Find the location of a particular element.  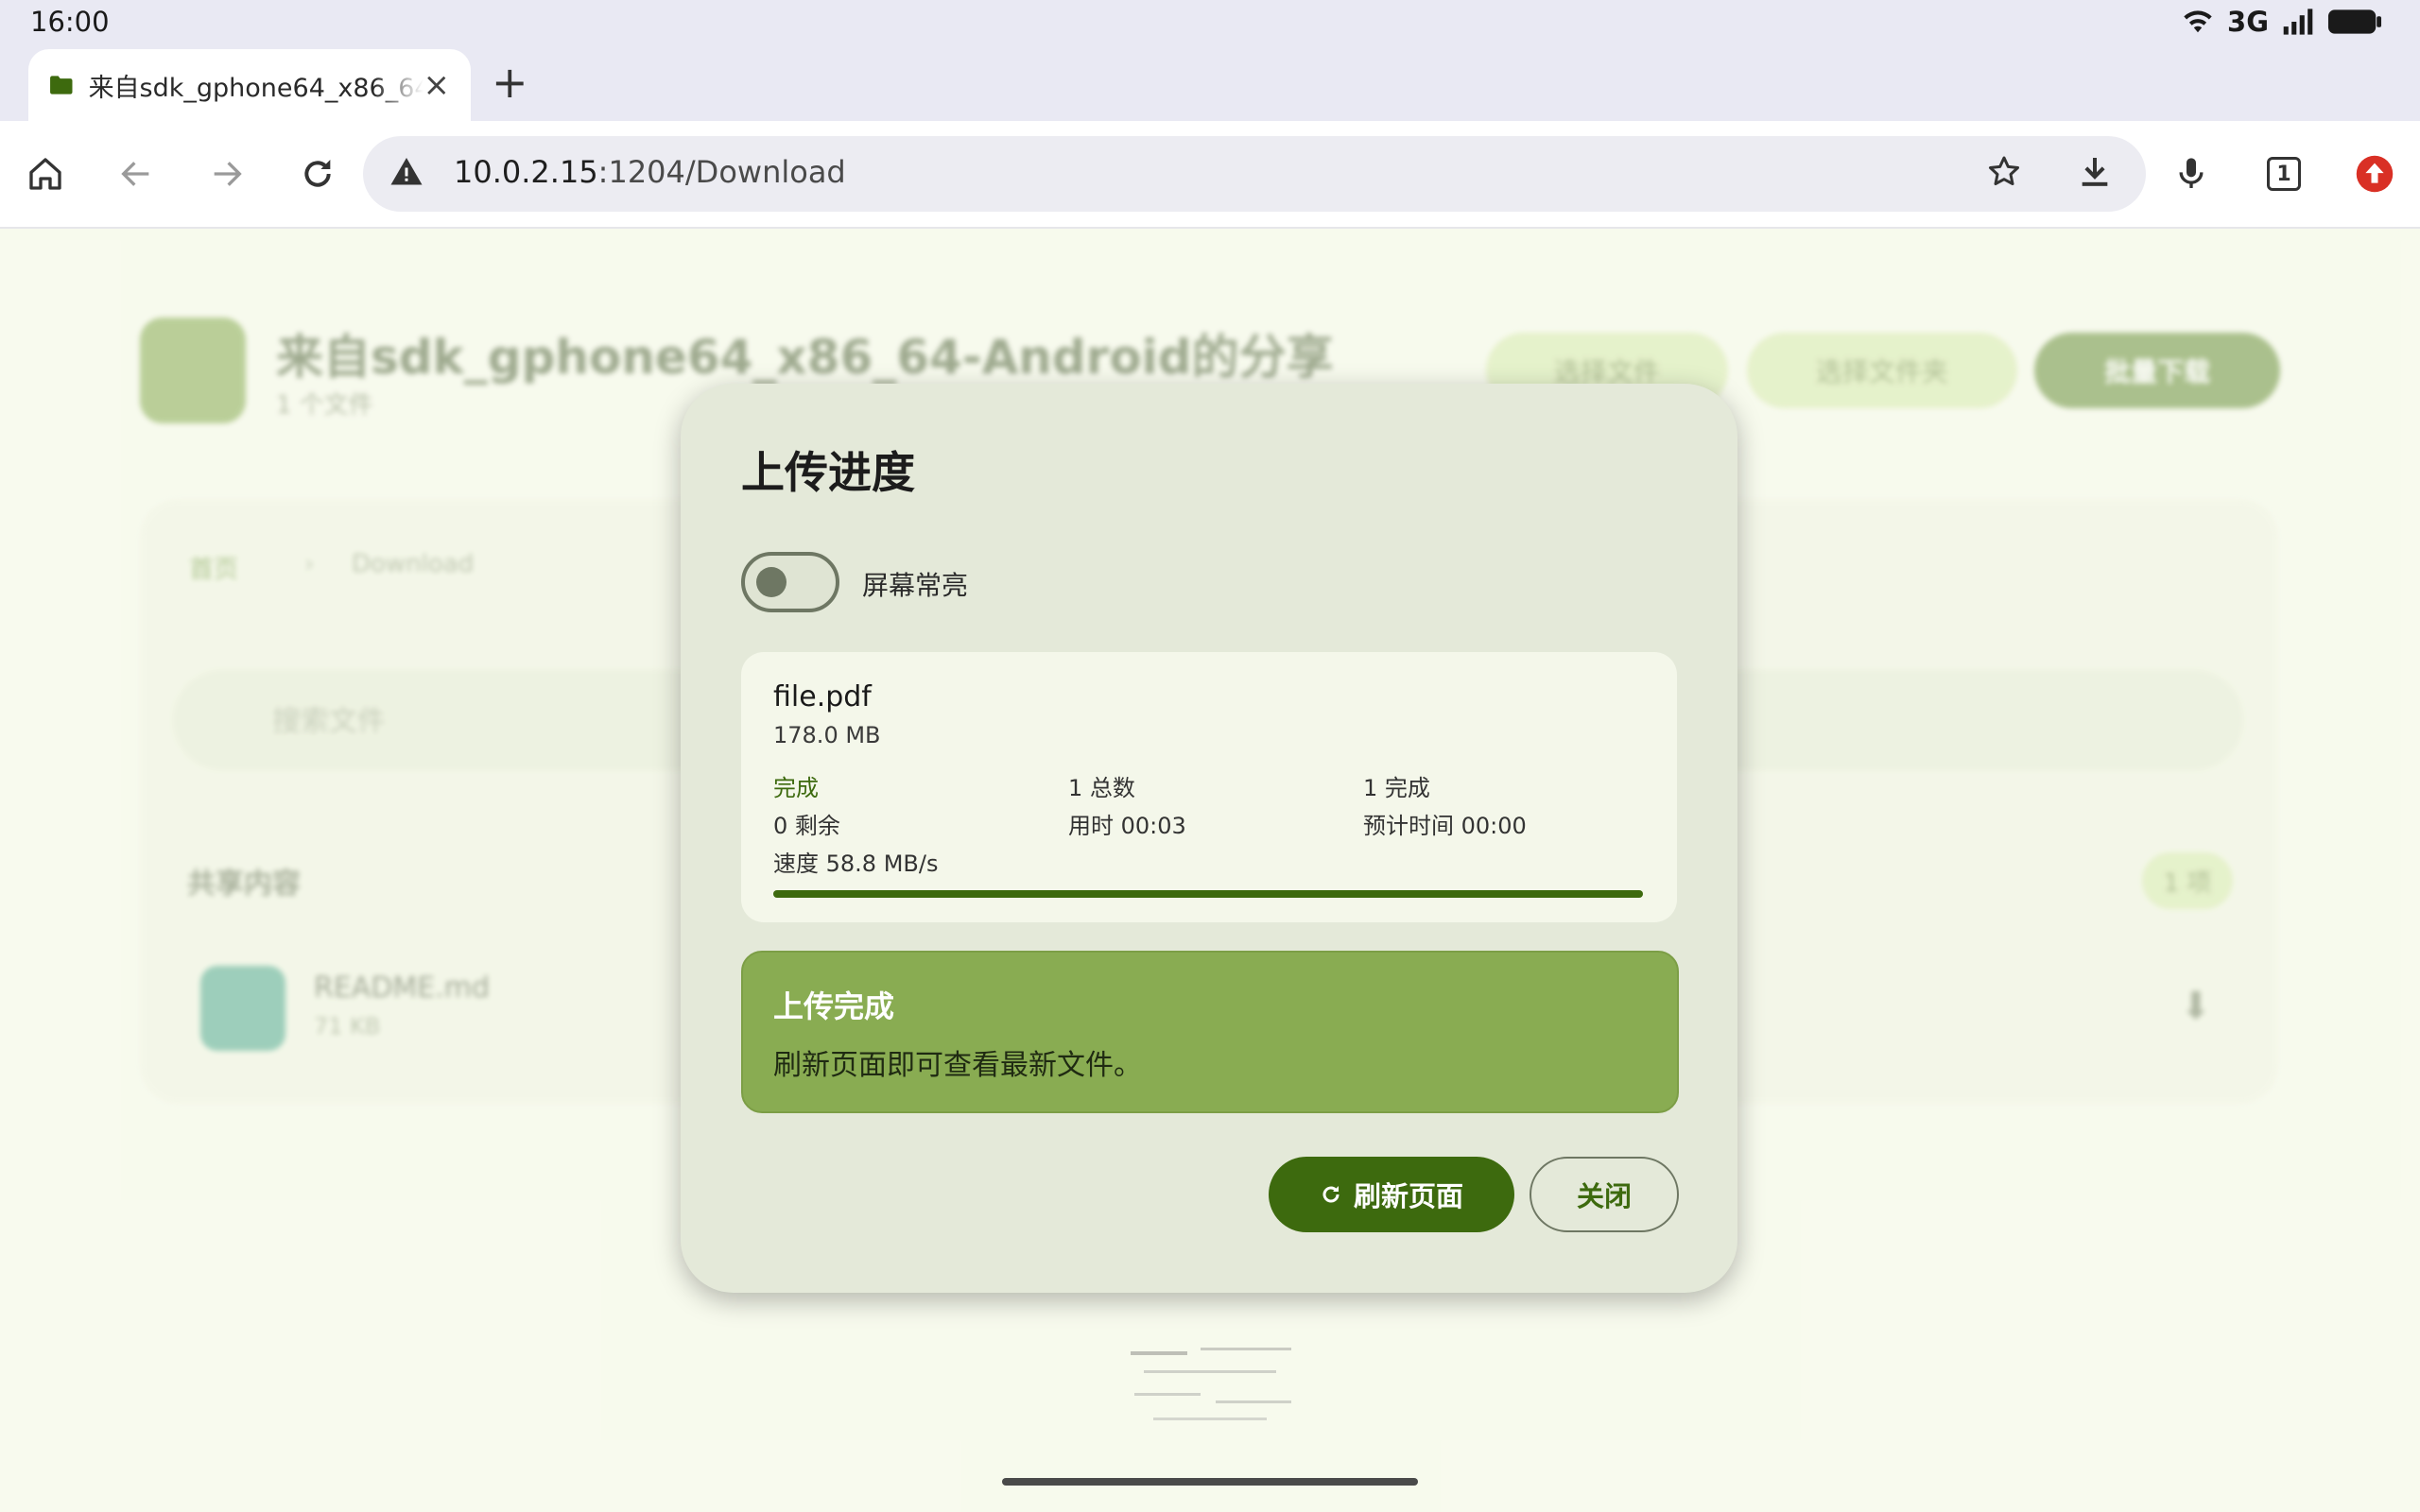

upload-remaining: 0 剩余 is located at coordinates (806, 826).